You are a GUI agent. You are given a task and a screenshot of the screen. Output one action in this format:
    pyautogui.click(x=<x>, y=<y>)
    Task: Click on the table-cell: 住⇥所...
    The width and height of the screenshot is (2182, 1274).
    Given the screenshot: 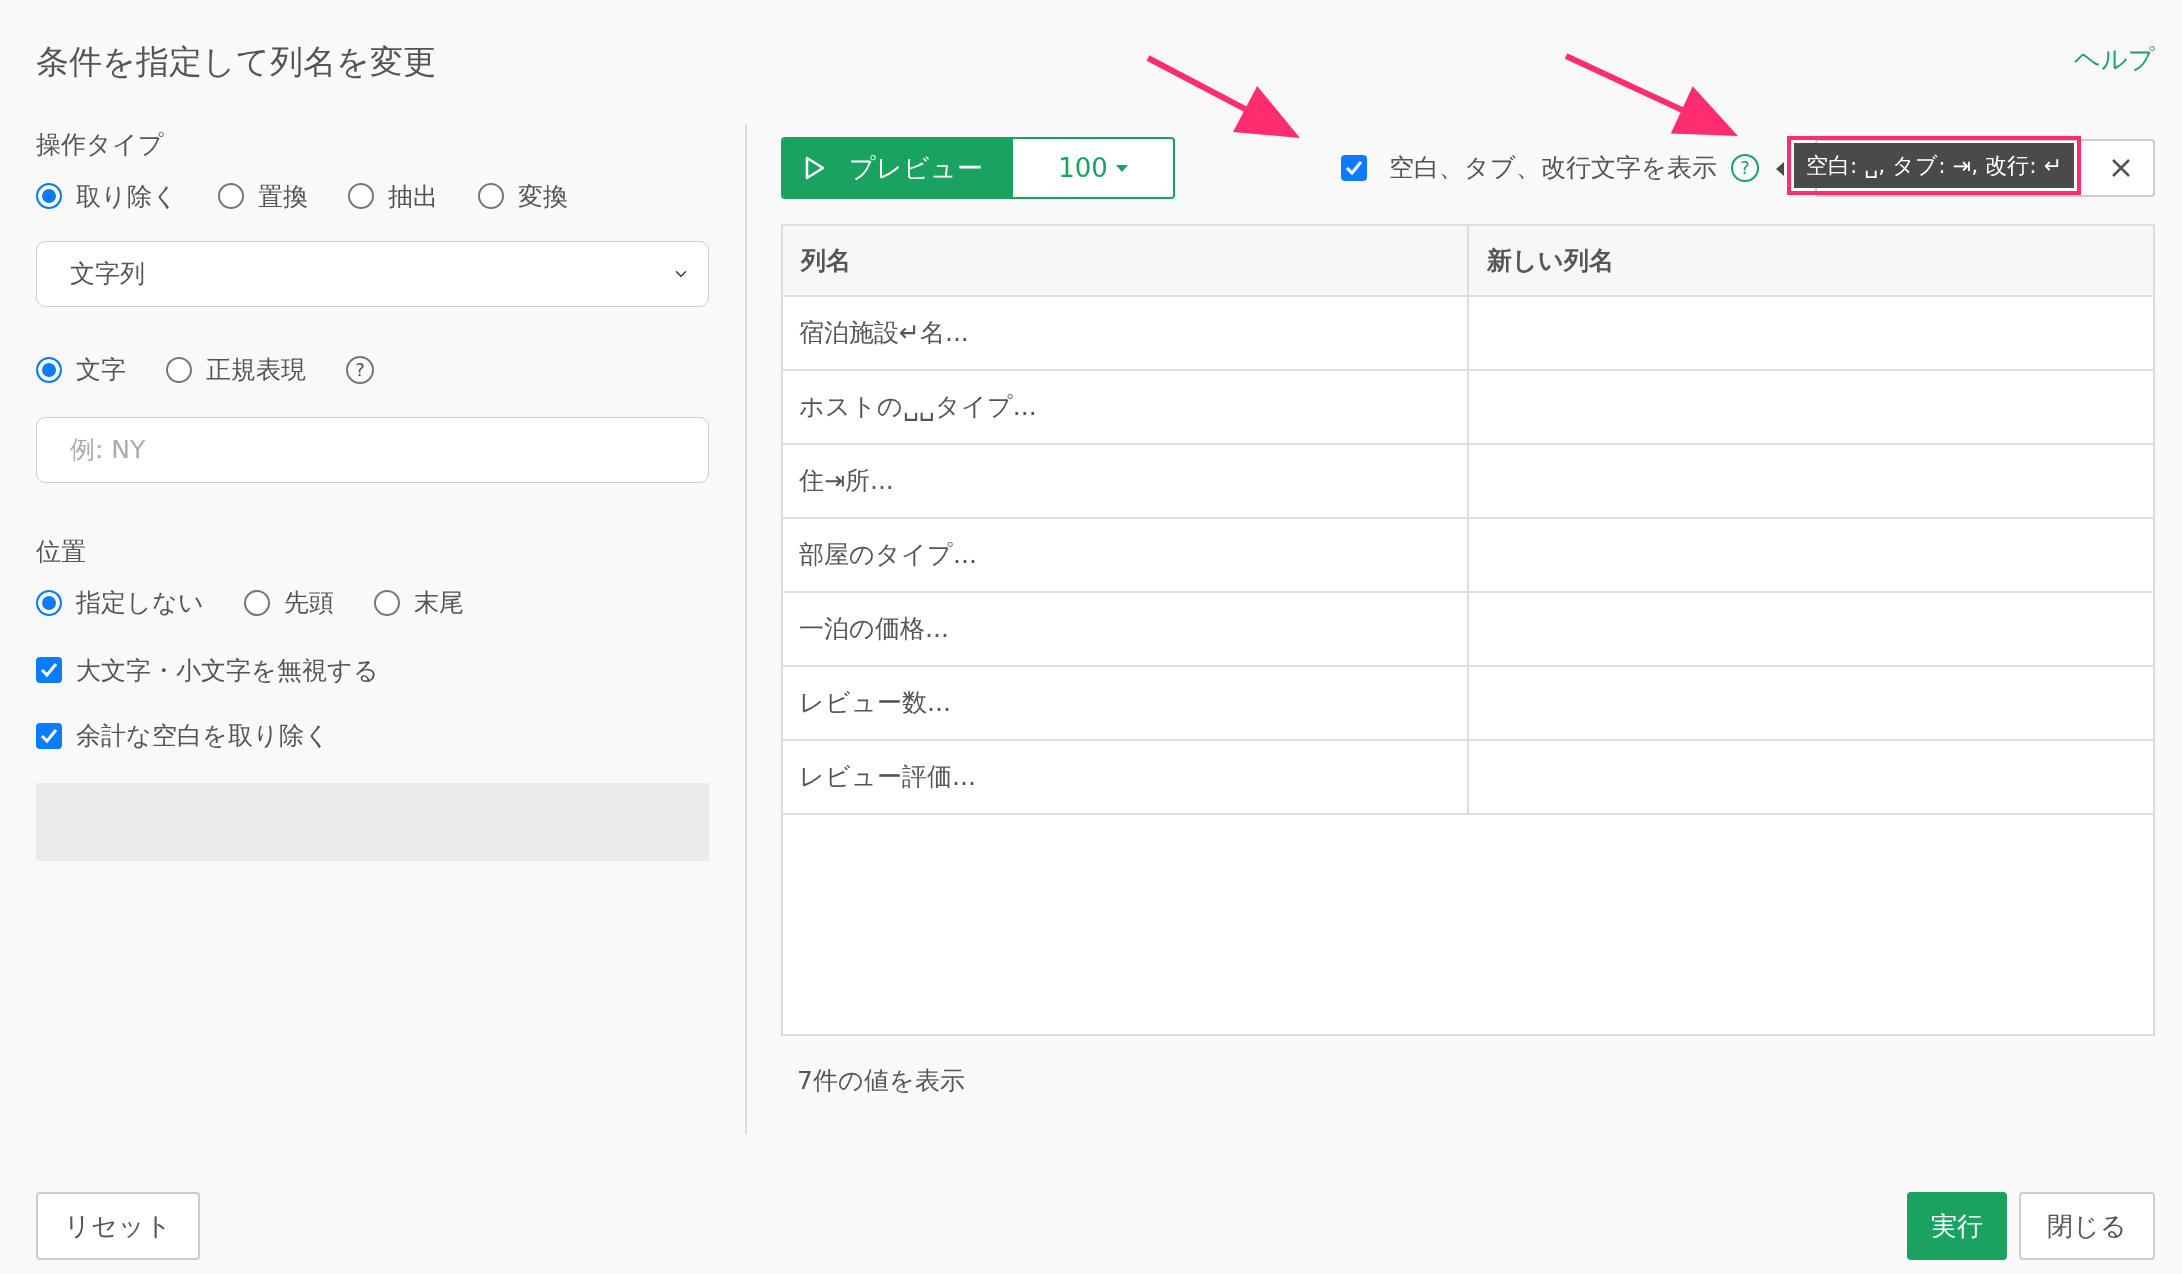 What is the action you would take?
    pyautogui.click(x=1125, y=481)
    